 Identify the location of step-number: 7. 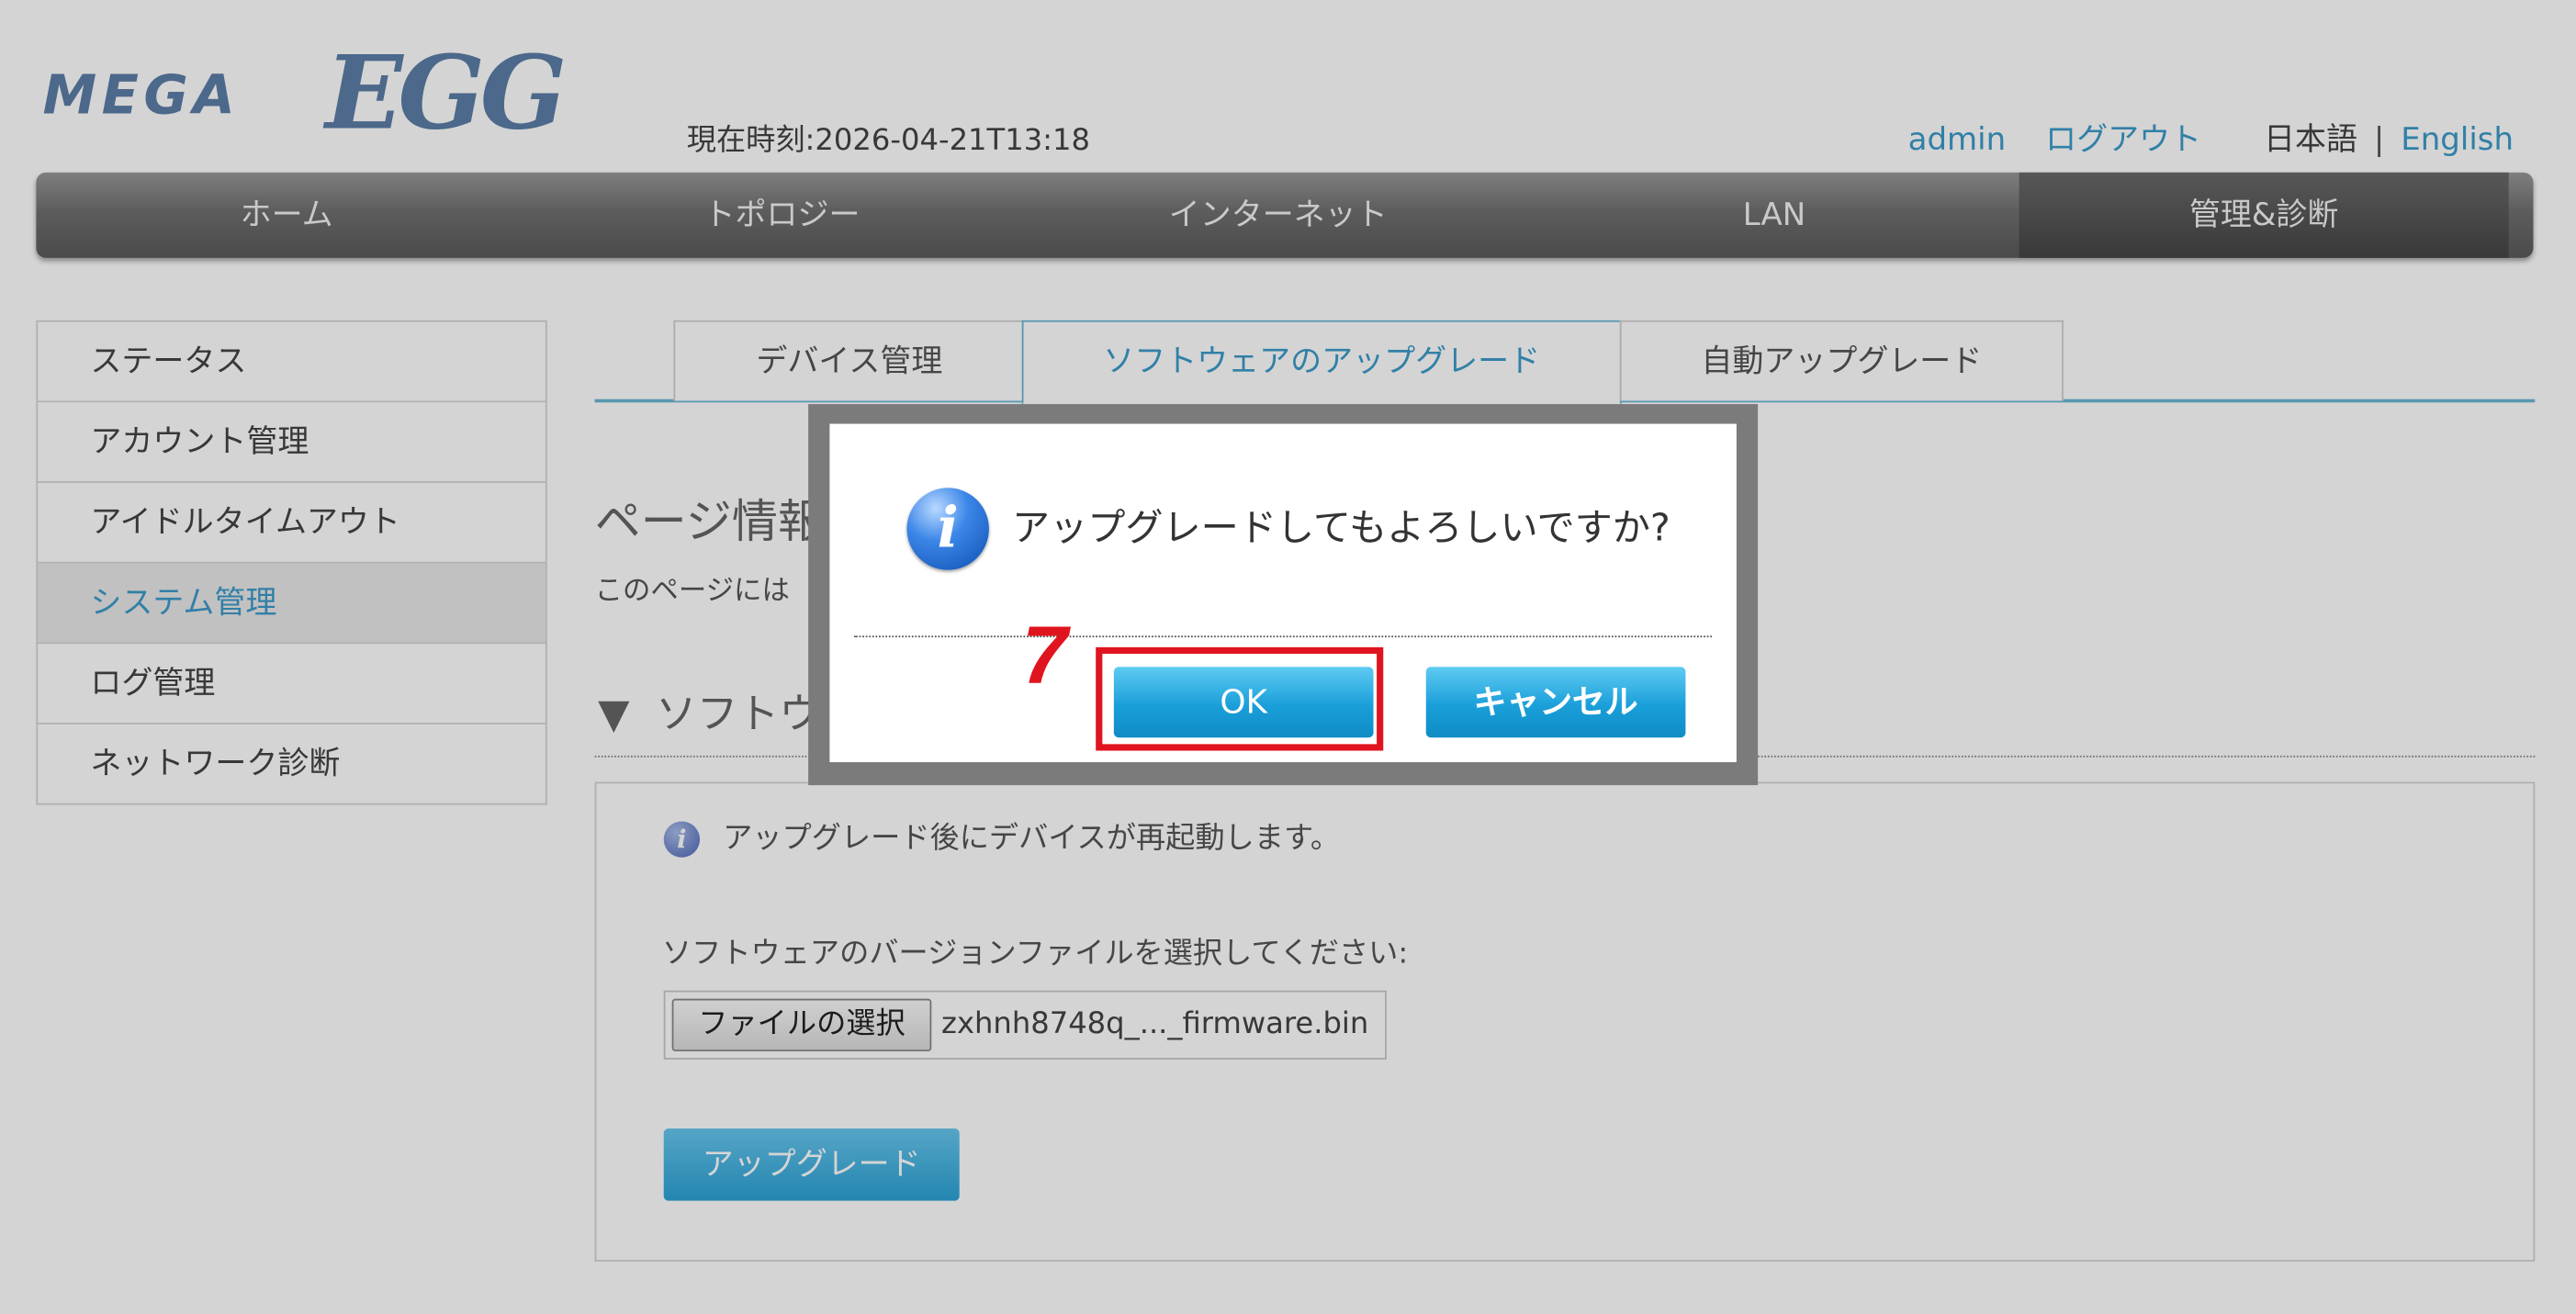
(1044, 655).